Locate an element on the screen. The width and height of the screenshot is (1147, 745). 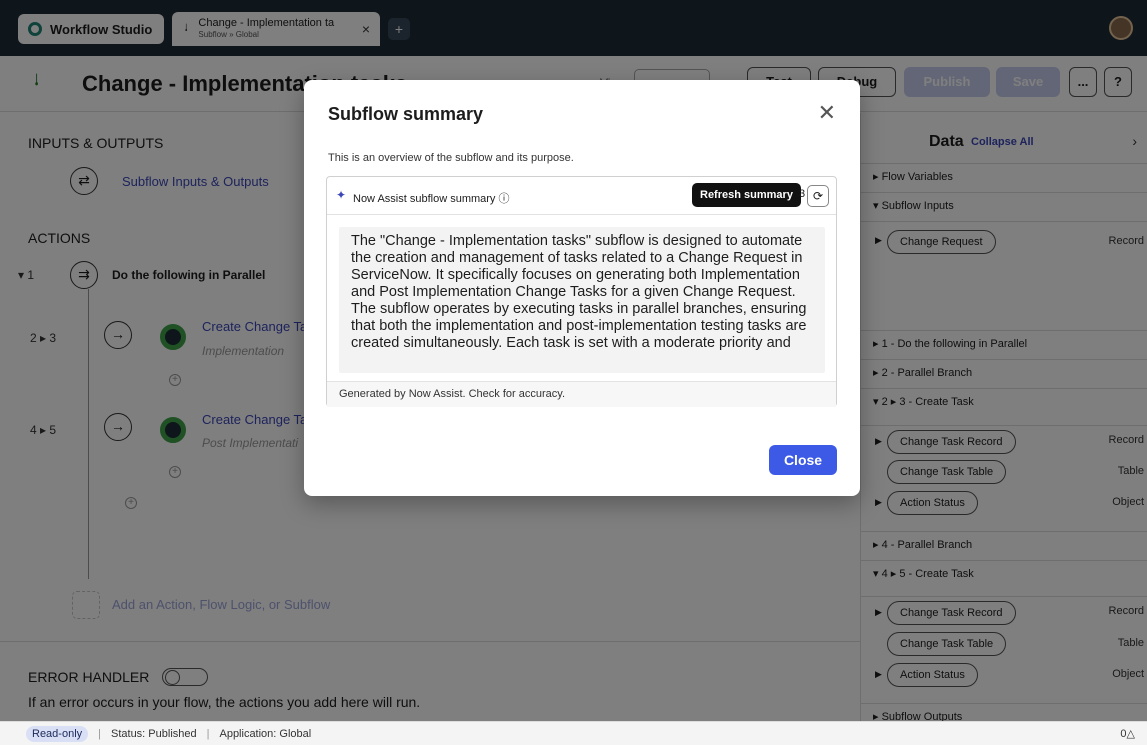
modal-title: Subflow summary is located at coordinates (406, 114).